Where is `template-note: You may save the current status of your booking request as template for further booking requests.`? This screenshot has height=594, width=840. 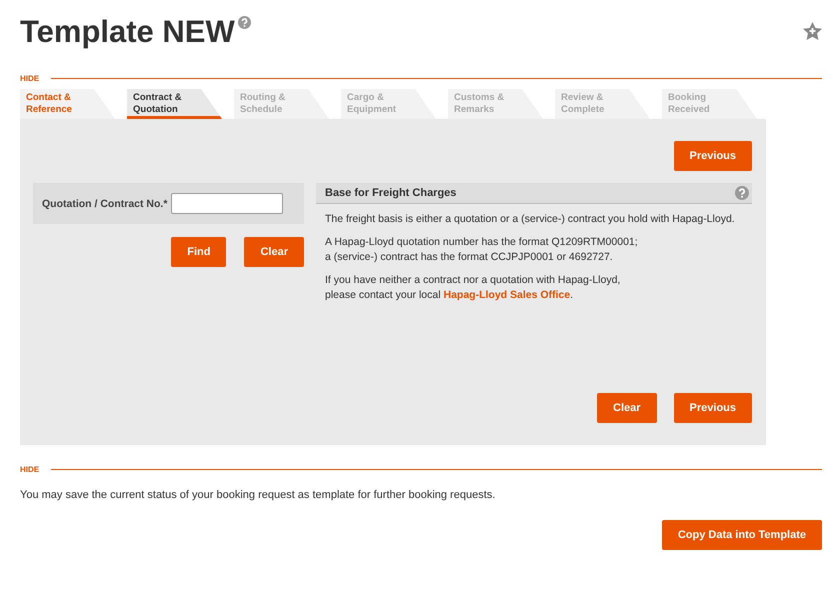
template-note: You may save the current status of your booking request as template for further booking requests. is located at coordinates (258, 495).